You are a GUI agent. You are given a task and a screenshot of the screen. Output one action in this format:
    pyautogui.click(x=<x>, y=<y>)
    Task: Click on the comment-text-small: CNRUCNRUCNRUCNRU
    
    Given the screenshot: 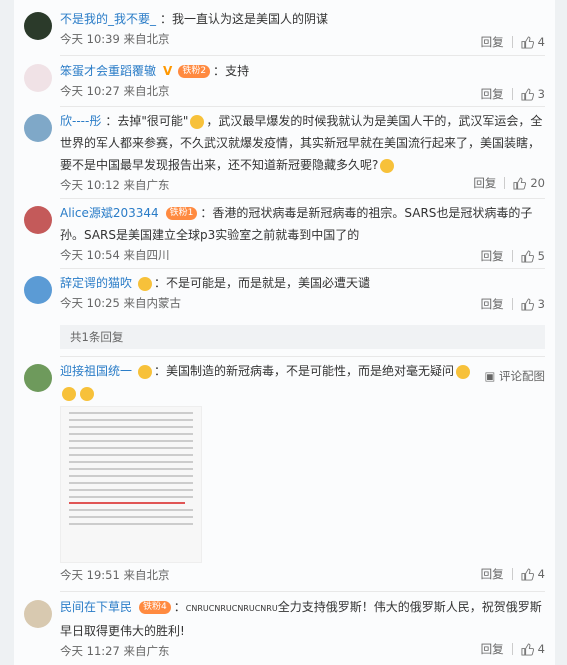 What is the action you would take?
    pyautogui.click(x=231, y=608)
    